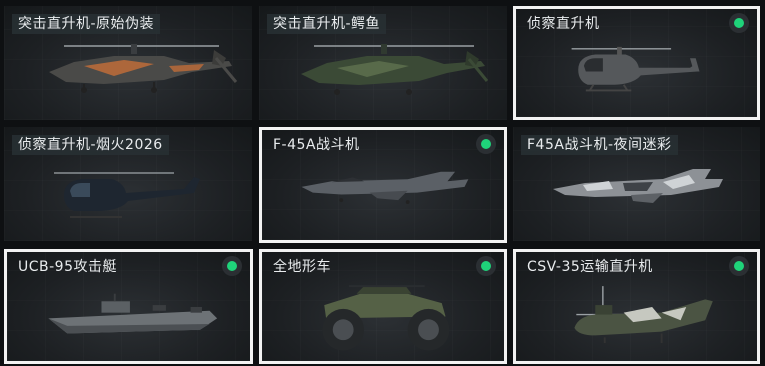  Describe the element at coordinates (636, 184) in the screenshot. I see `vehicle-card-fighter-jet-camo: F45A战斗机-夜间迷彩` at that location.